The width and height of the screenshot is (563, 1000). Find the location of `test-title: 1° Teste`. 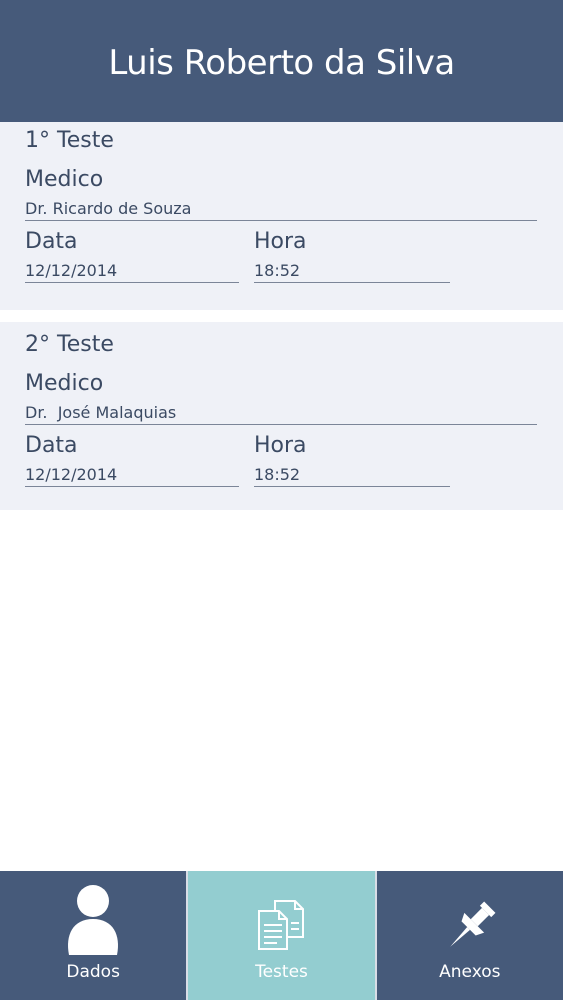

test-title: 1° Teste is located at coordinates (69, 140).